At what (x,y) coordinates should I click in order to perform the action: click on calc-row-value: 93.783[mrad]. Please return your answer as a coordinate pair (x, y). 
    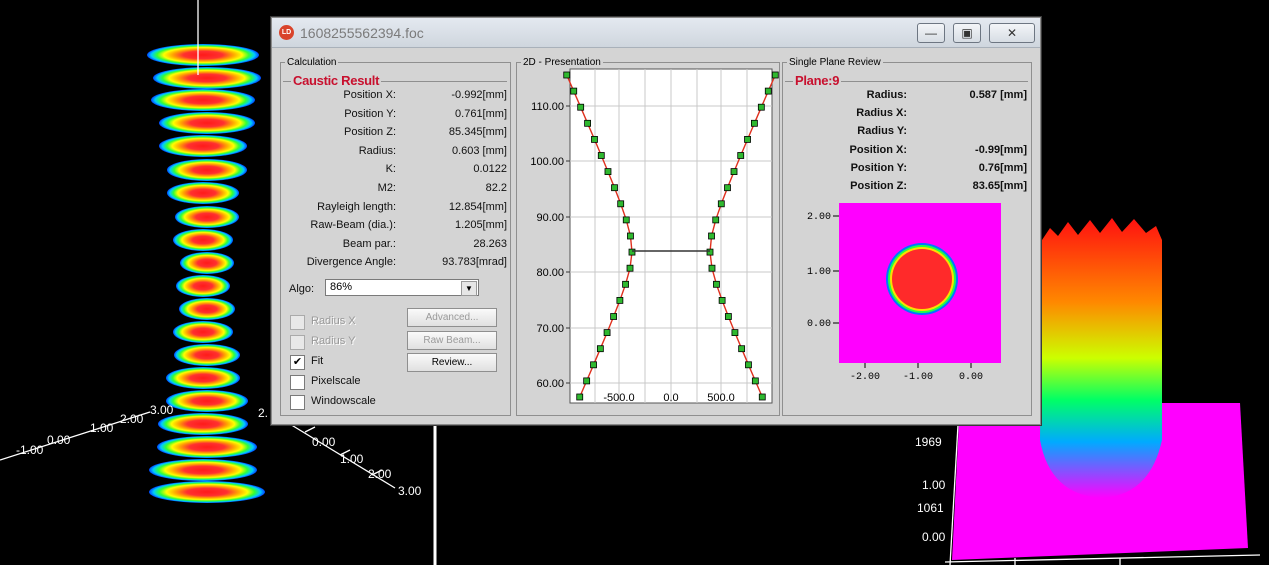
    Looking at the image, I should click on (474, 262).